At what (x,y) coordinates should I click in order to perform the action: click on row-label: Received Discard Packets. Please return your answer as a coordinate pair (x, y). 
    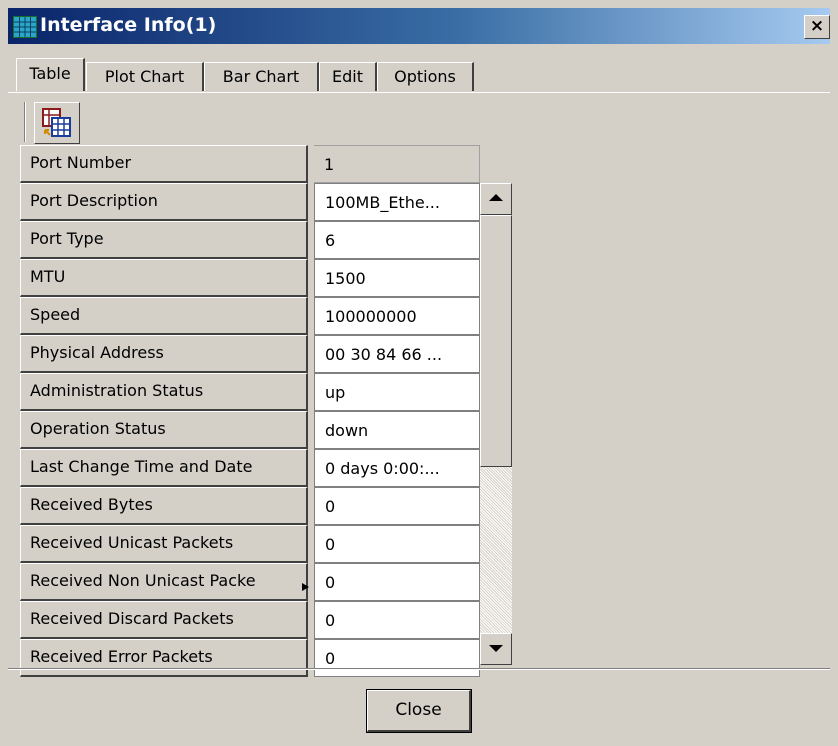
    Looking at the image, I should click on (164, 620).